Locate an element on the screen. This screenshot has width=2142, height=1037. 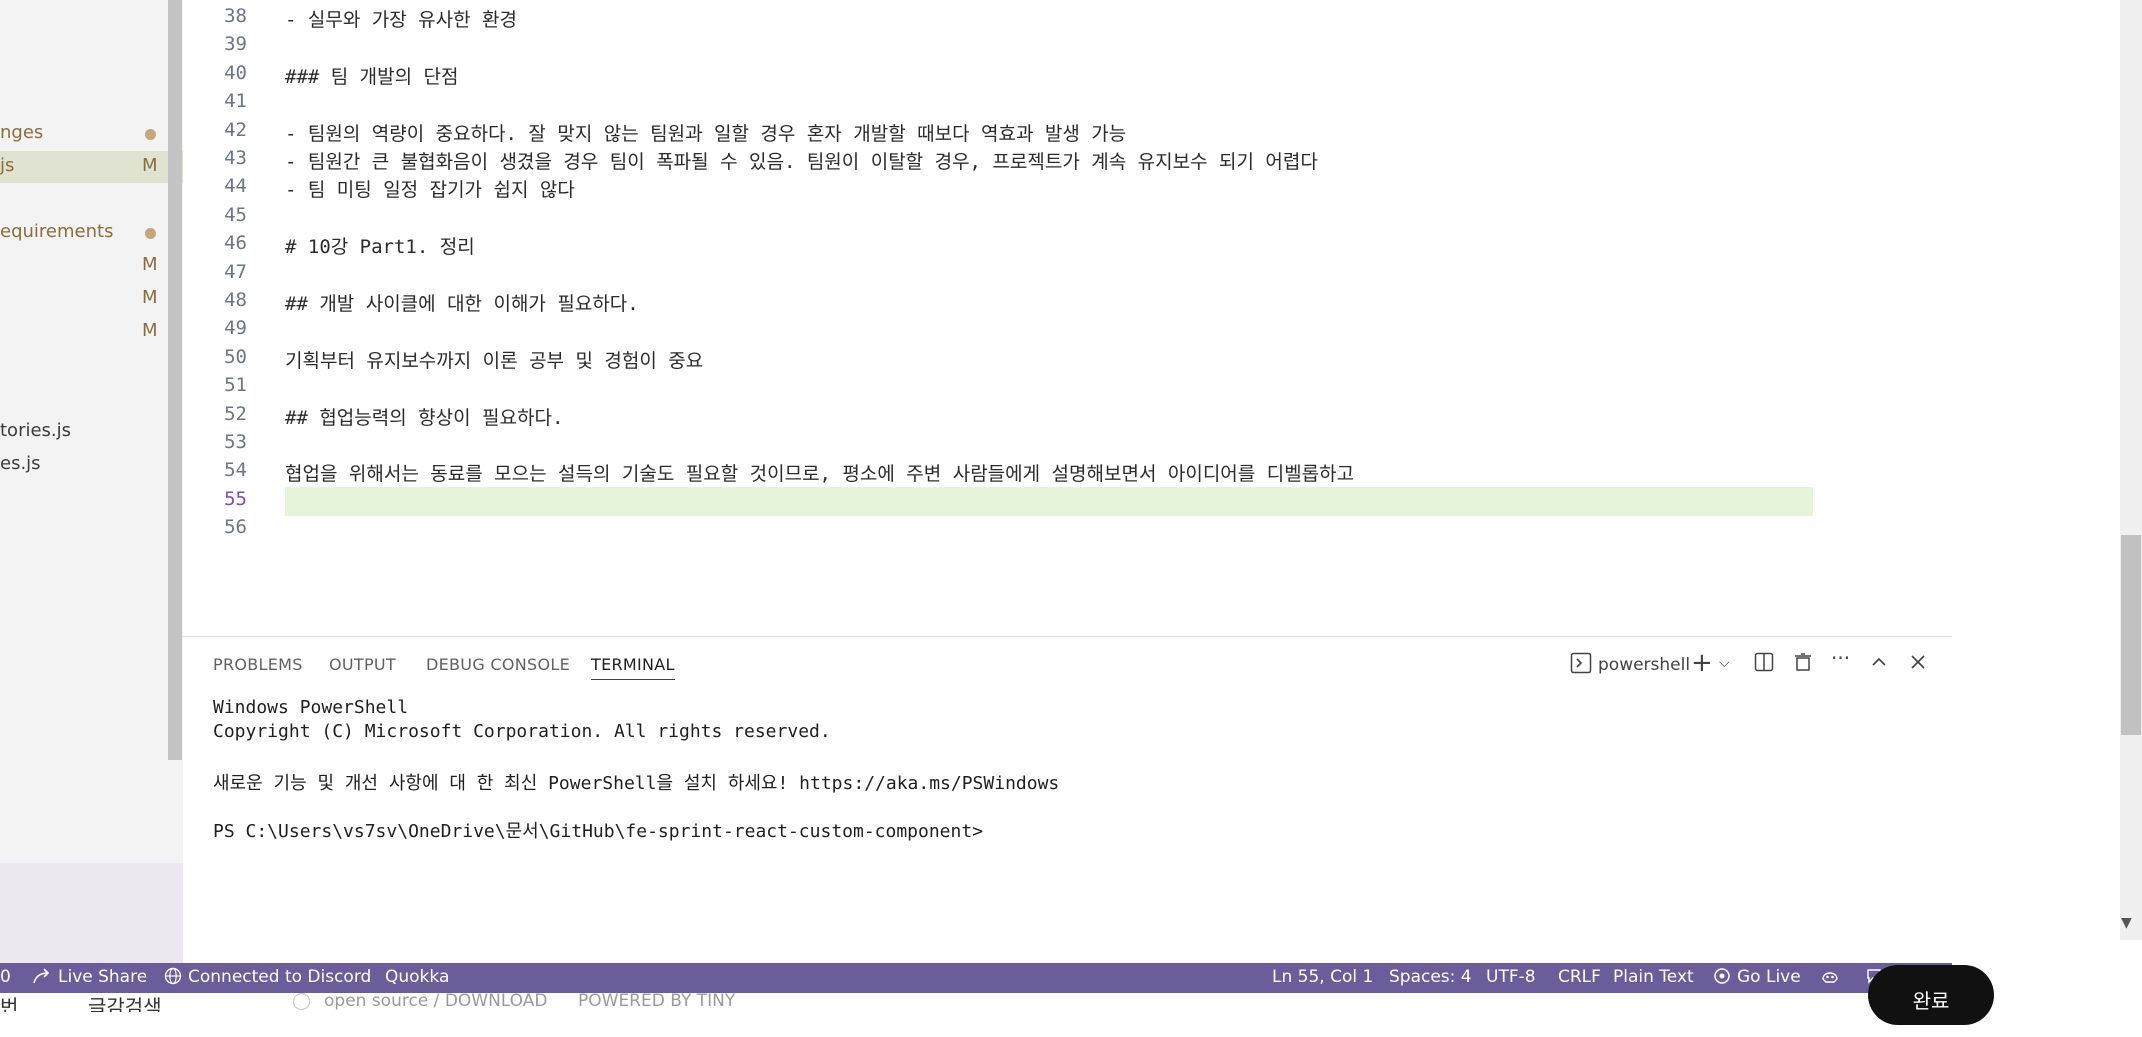
editor-line: 47 is located at coordinates (1063, 273).